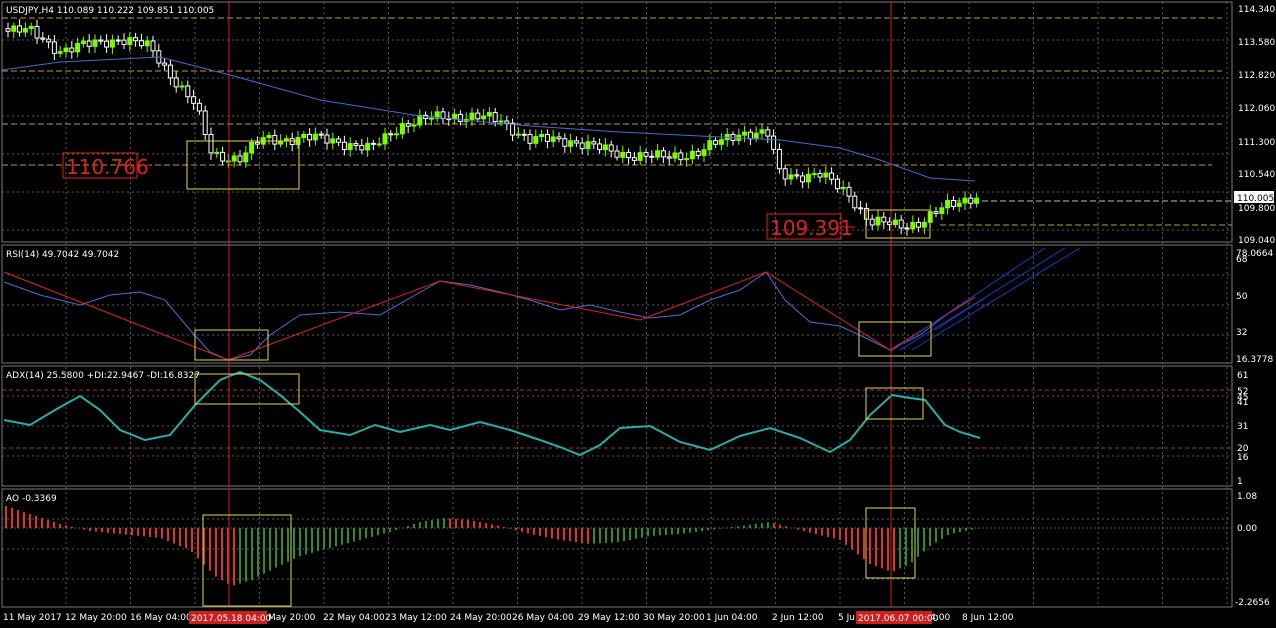 This screenshot has width=1276, height=628. I want to click on svg-text: 109.800, so click(1256, 209).